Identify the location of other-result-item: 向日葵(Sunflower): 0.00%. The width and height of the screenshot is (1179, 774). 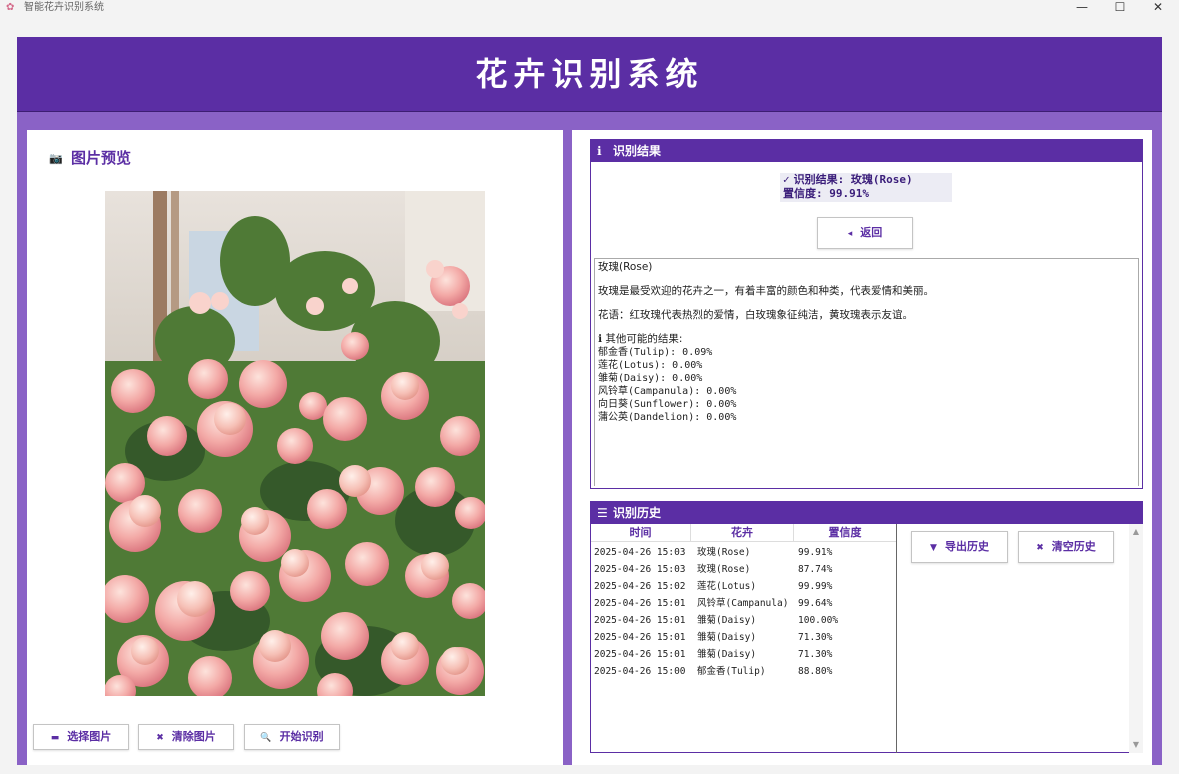
(667, 404).